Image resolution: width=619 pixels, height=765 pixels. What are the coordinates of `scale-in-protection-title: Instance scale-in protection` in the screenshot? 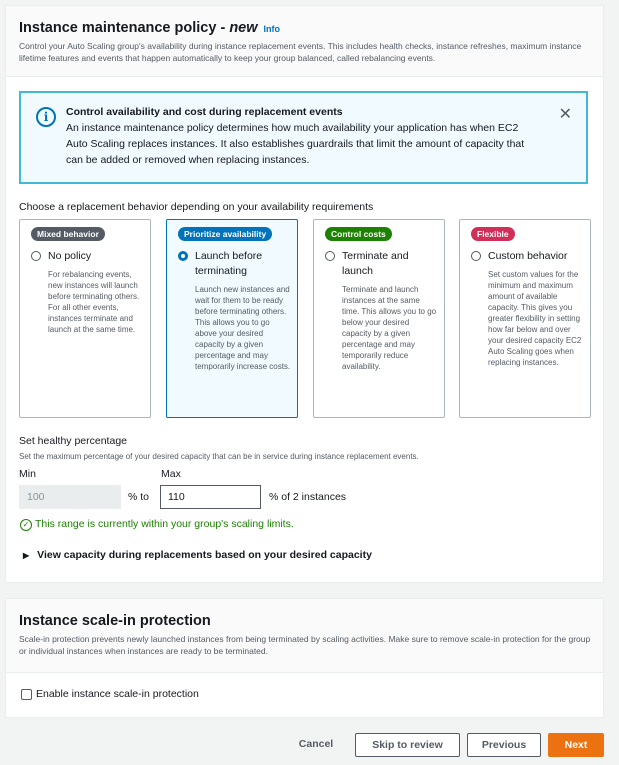 It's located at (115, 621).